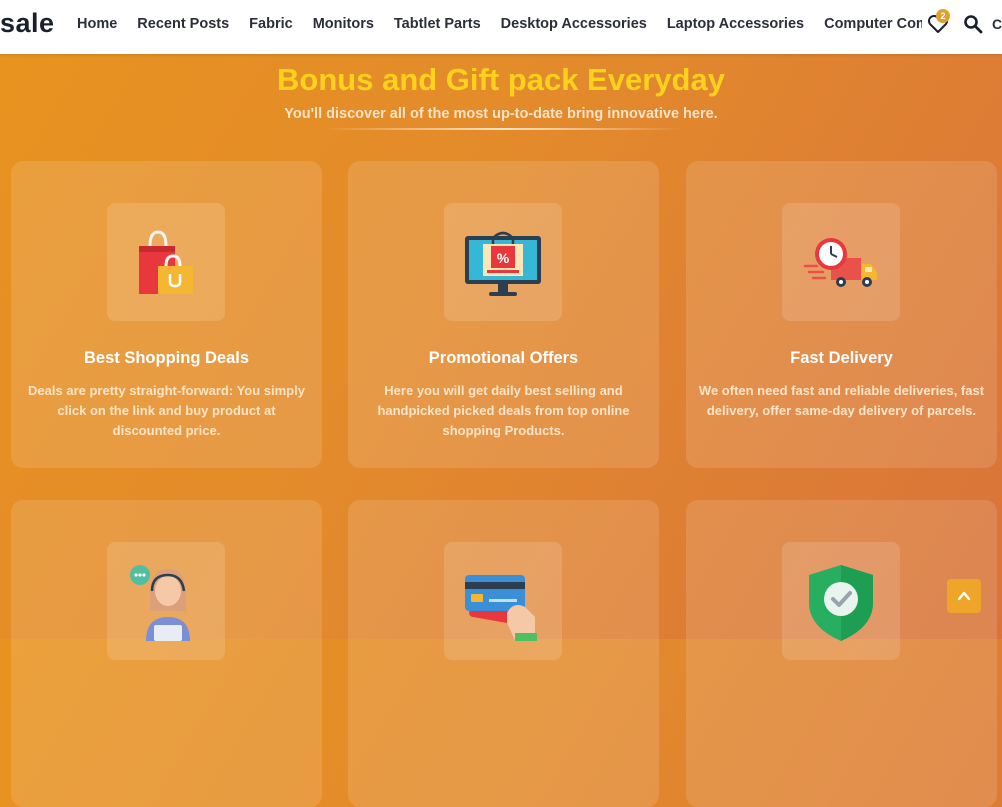  I want to click on monitor-offer-icon: %, so click(503, 263).